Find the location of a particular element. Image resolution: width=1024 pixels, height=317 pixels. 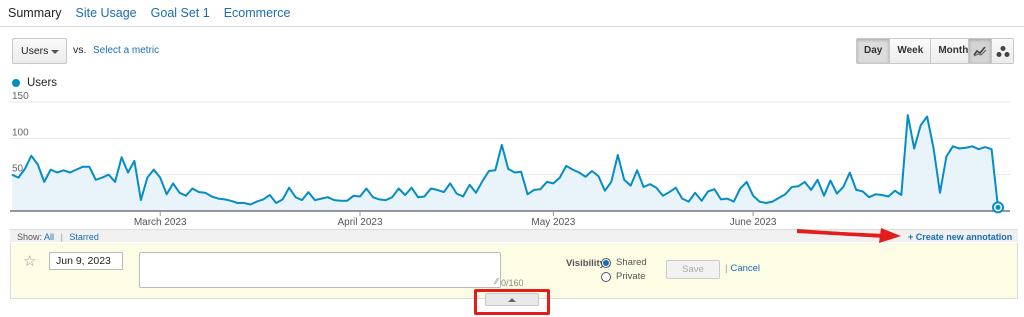

time-range-group: Day Week Month is located at coordinates (916, 51).